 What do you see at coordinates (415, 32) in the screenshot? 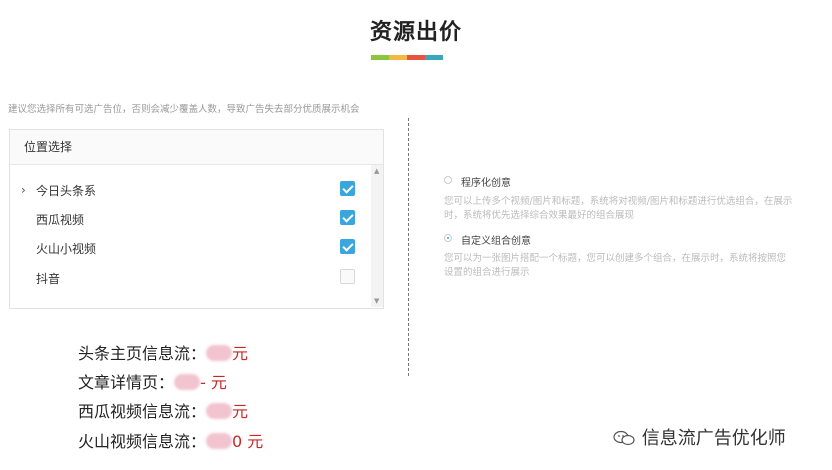
I see `page-title: 资源出价` at bounding box center [415, 32].